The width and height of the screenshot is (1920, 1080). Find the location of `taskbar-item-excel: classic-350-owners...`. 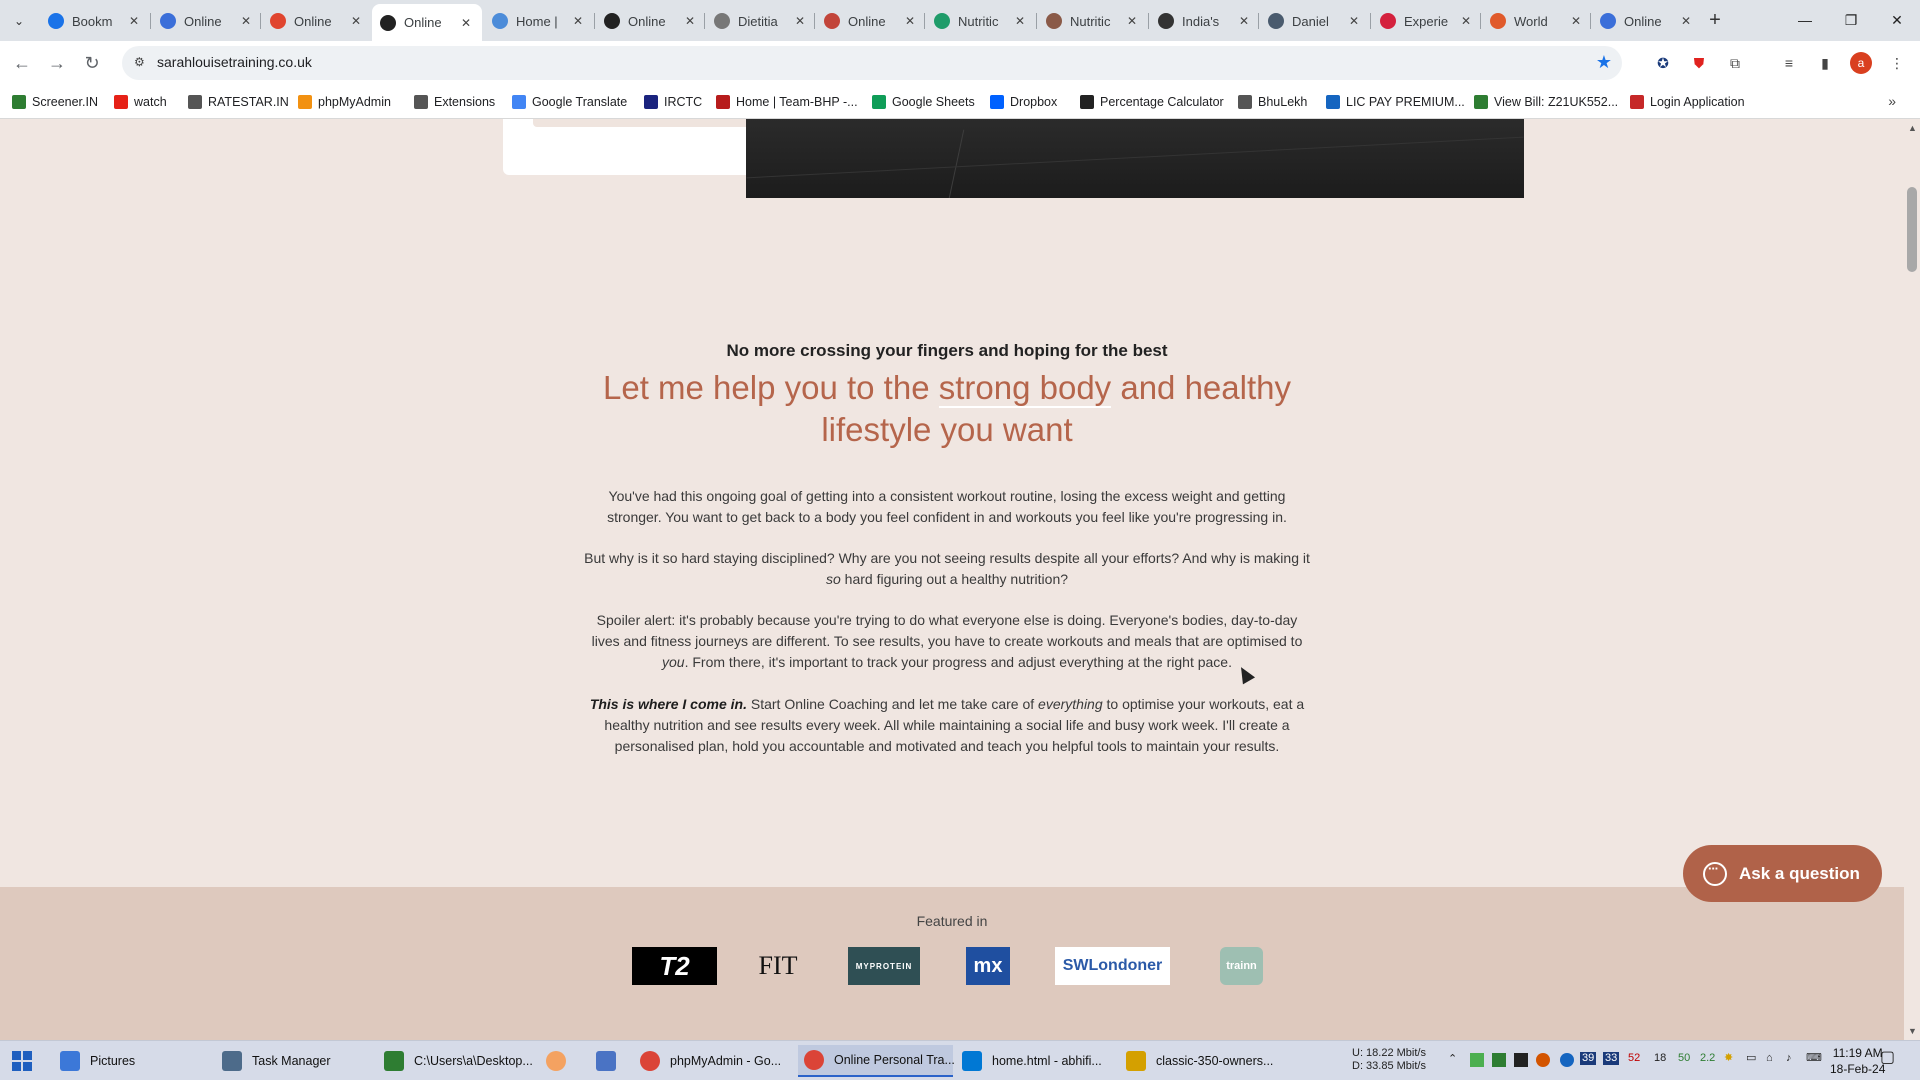

taskbar-item-excel: classic-350-owners... is located at coordinates (1201, 1061).